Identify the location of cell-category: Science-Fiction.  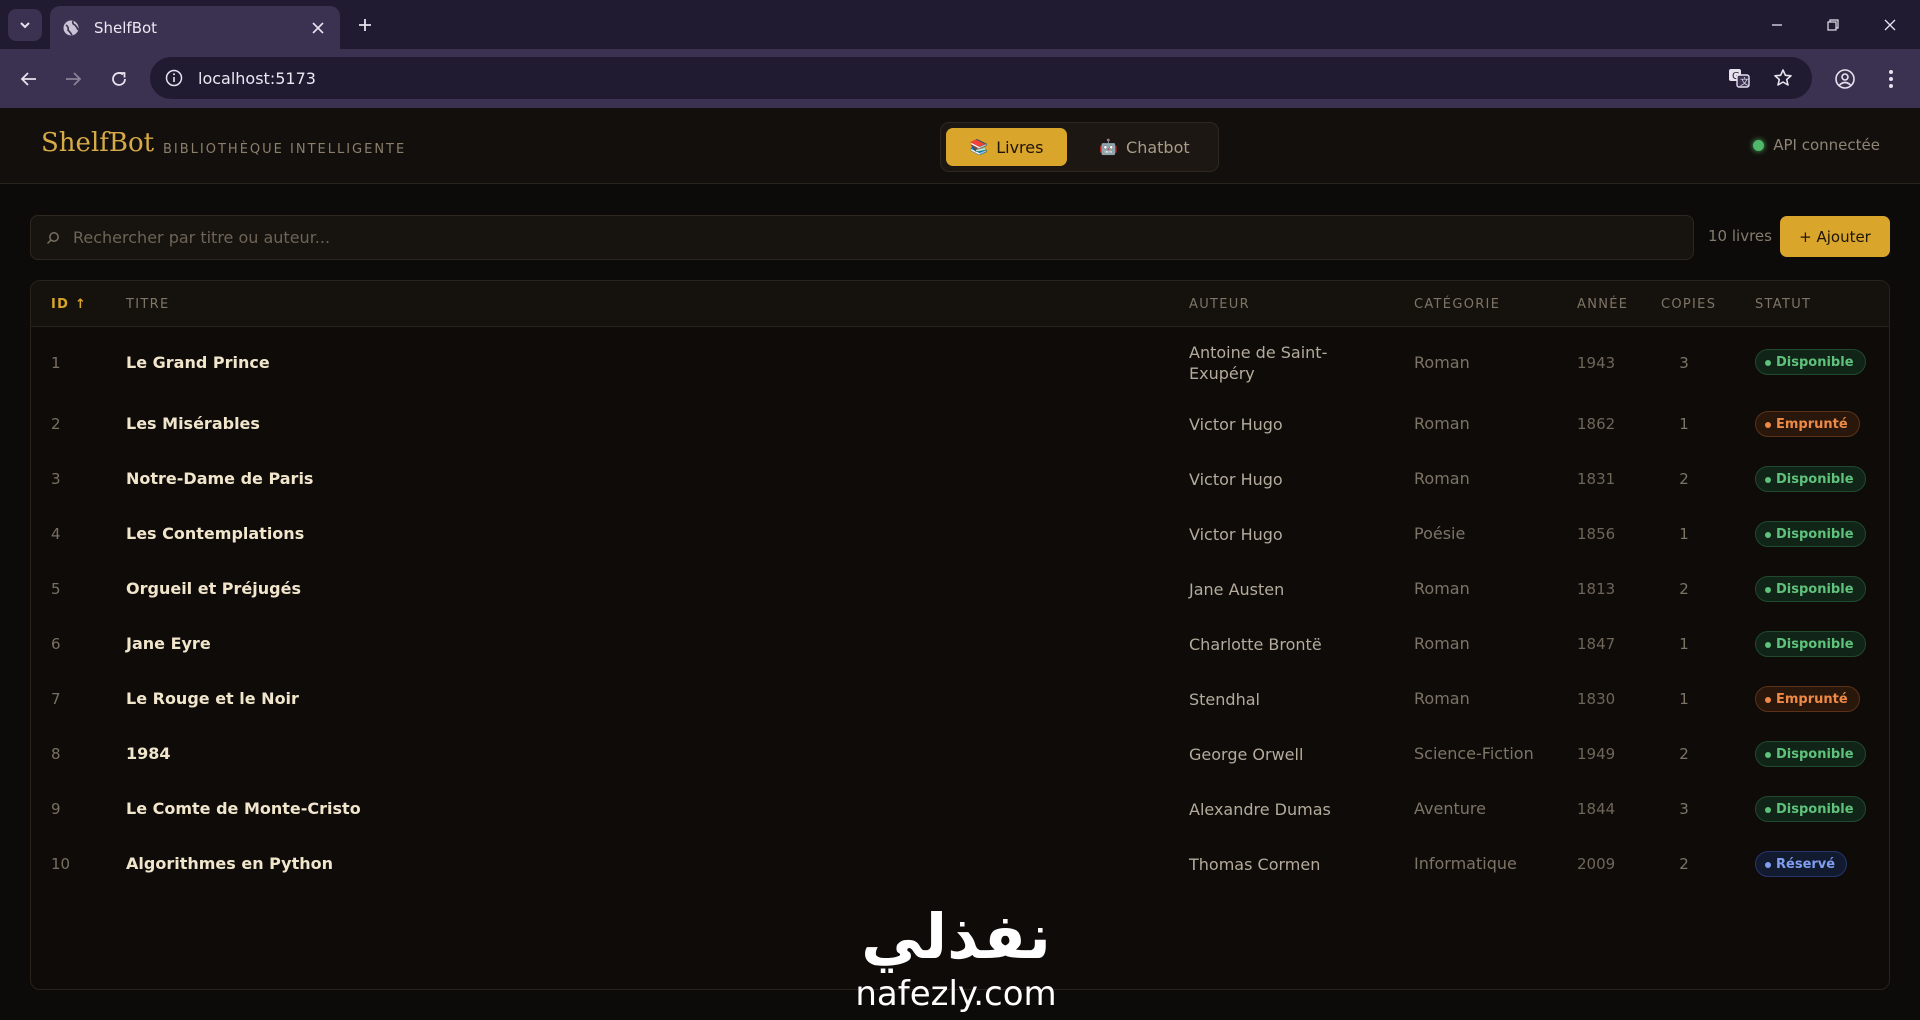
(1474, 753).